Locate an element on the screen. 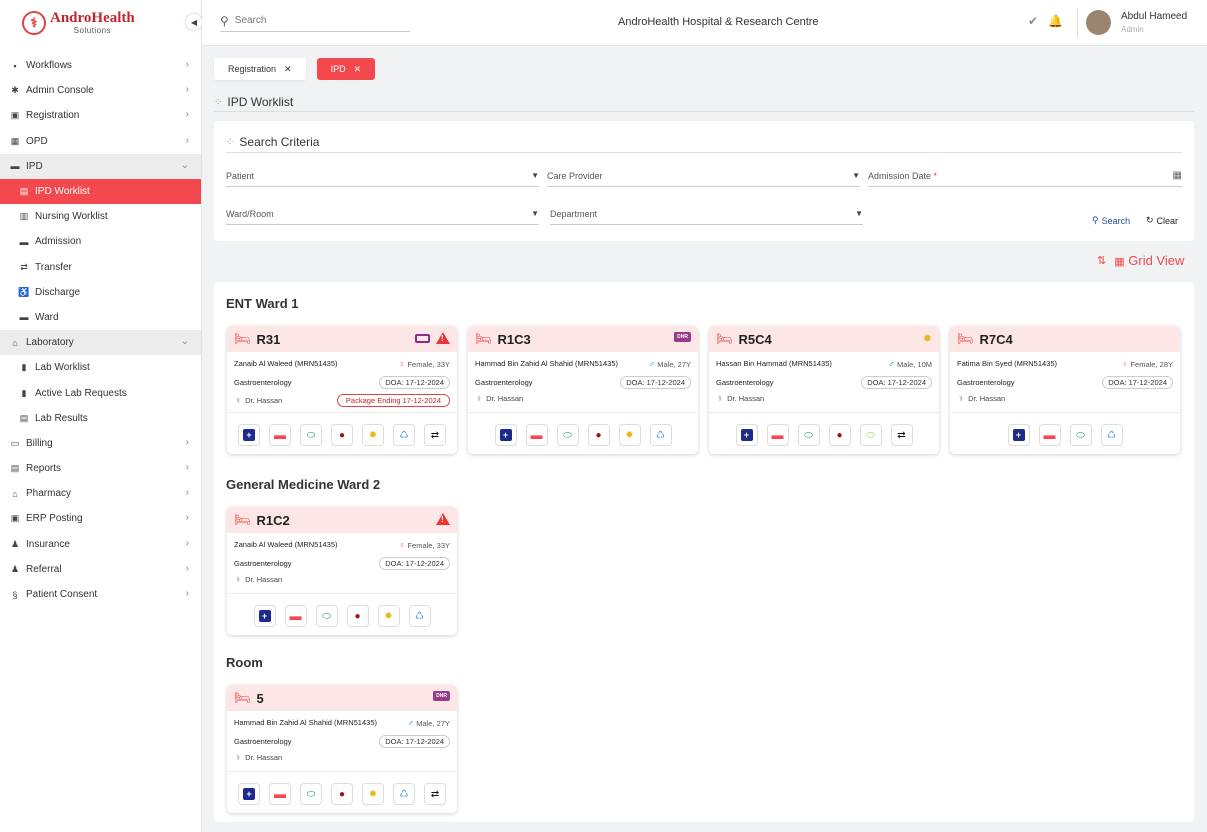 Image resolution: width=1207 pixels, height=832 pixels. doa-badge: DOA: 17-12-2024 is located at coordinates (414, 563).